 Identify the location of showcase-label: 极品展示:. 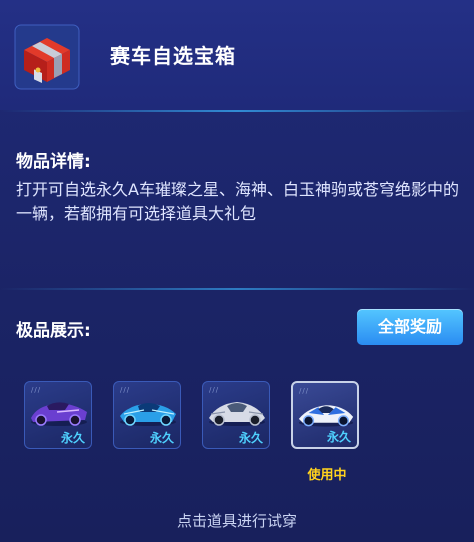
(53, 331).